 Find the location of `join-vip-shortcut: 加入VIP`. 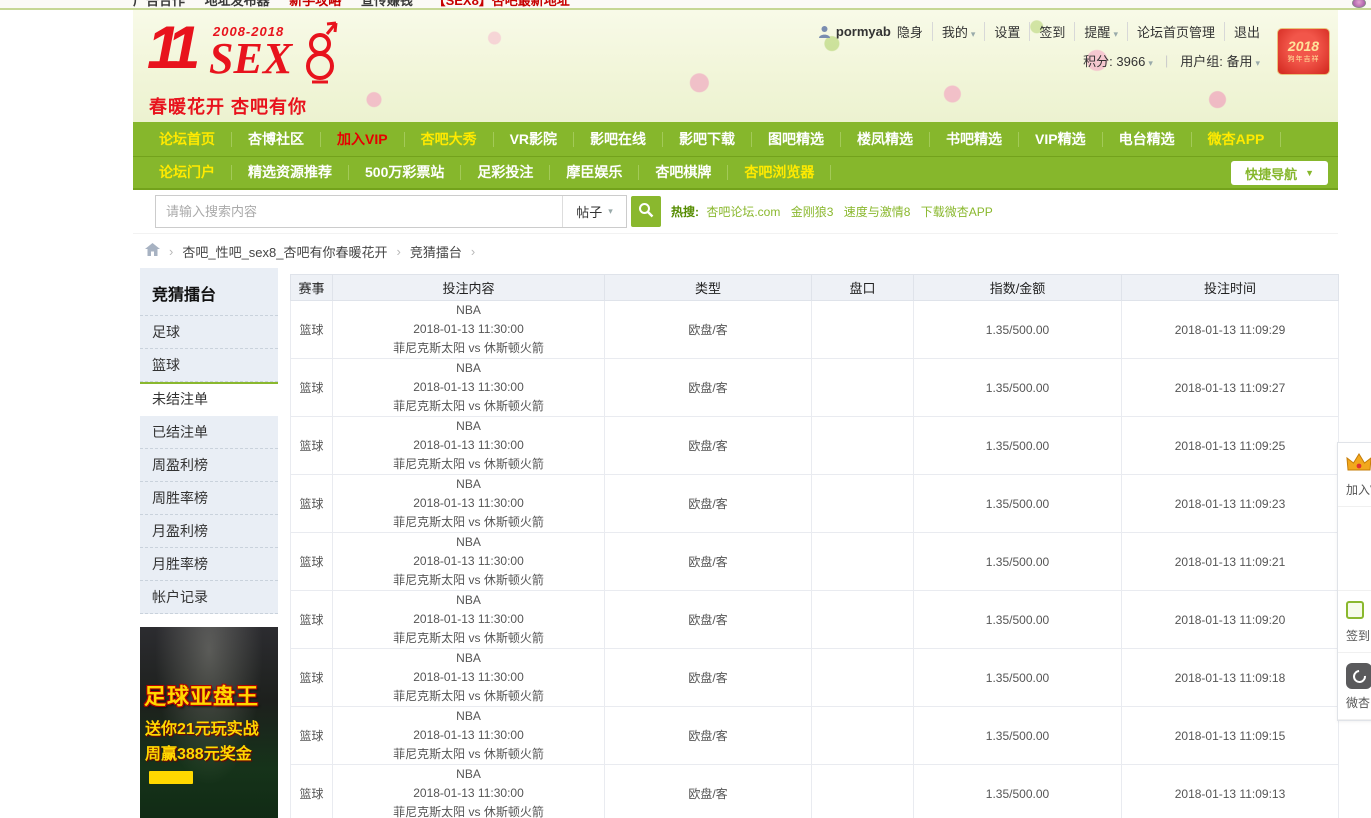

join-vip-shortcut: 加入VIP is located at coordinates (1354, 475).